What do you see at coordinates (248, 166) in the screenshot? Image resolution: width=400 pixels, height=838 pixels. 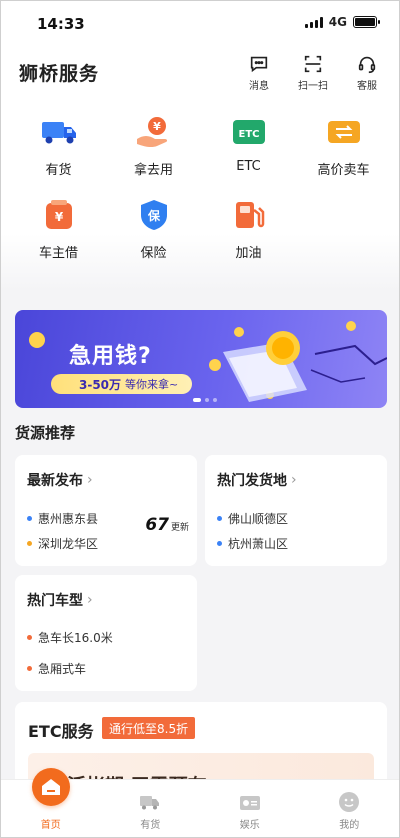 I see `service-label: ETC` at bounding box center [248, 166].